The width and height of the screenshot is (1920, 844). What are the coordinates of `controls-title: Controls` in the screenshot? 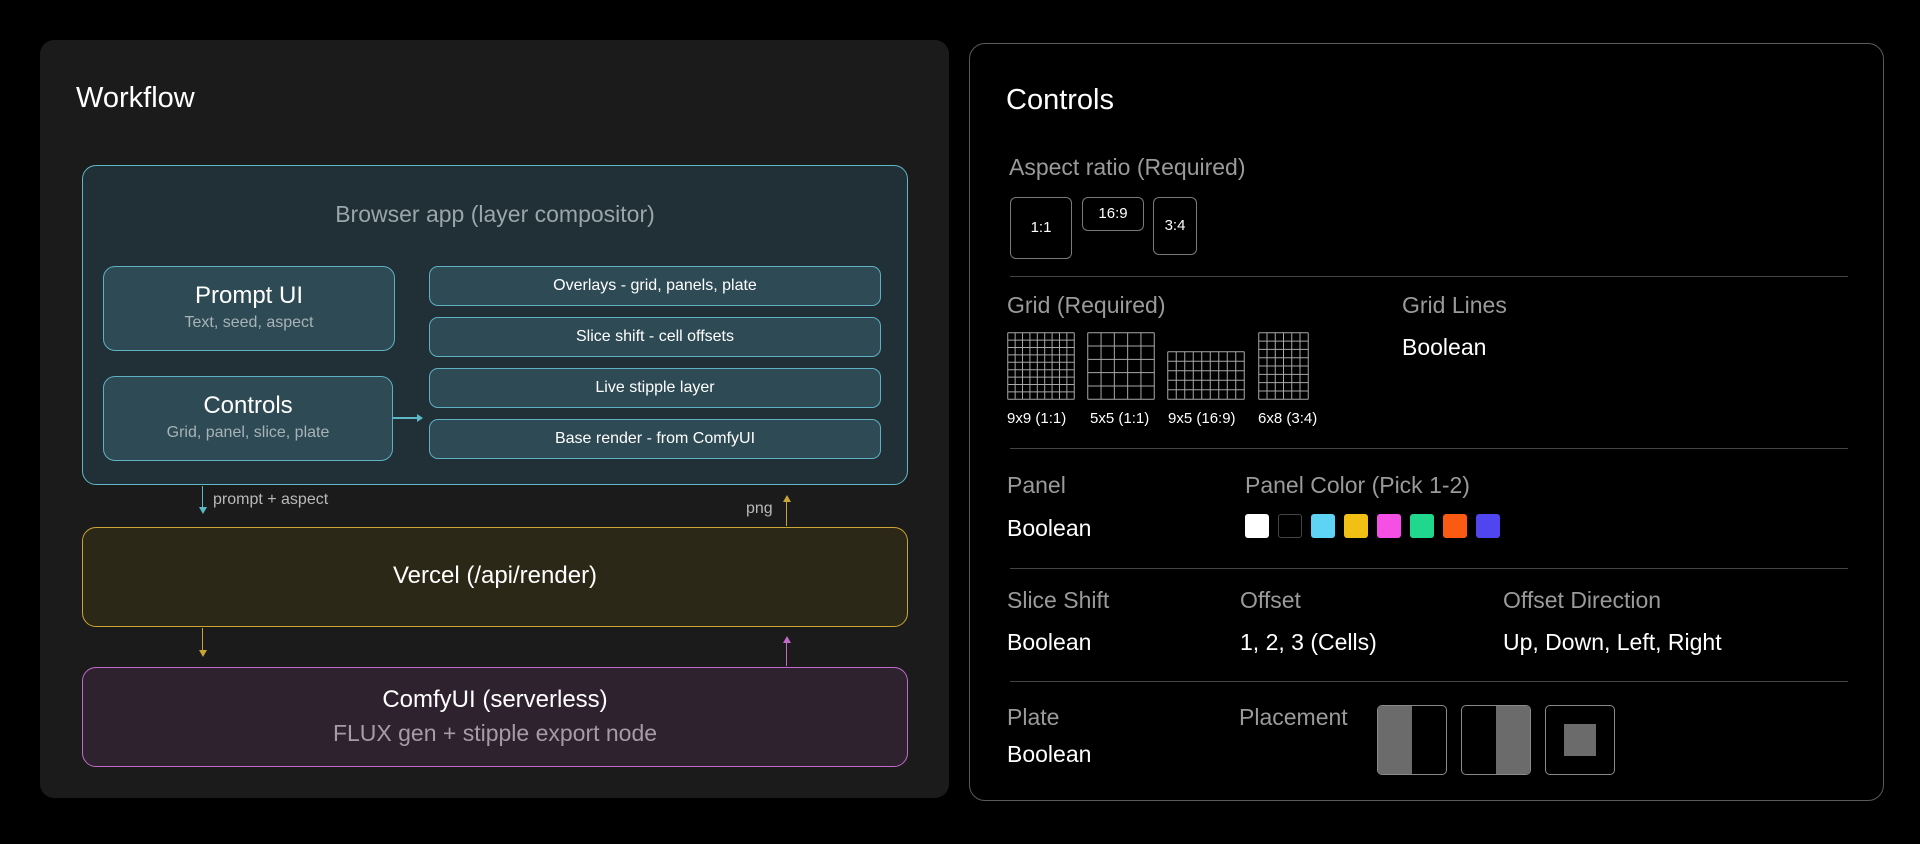 It's located at (1060, 100).